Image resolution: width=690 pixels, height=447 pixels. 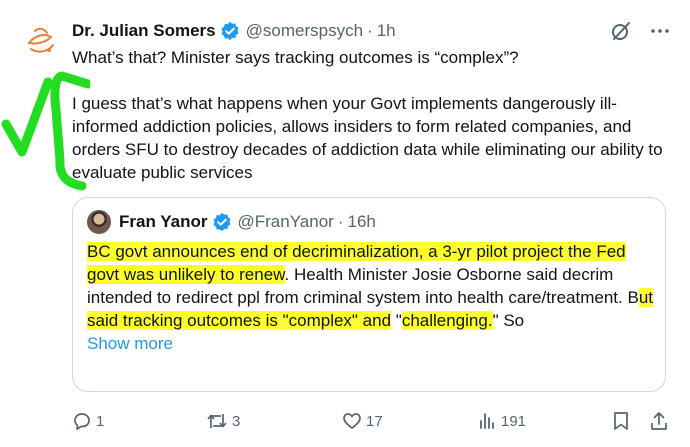 I want to click on highlighted-text: challenging., so click(x=447, y=320).